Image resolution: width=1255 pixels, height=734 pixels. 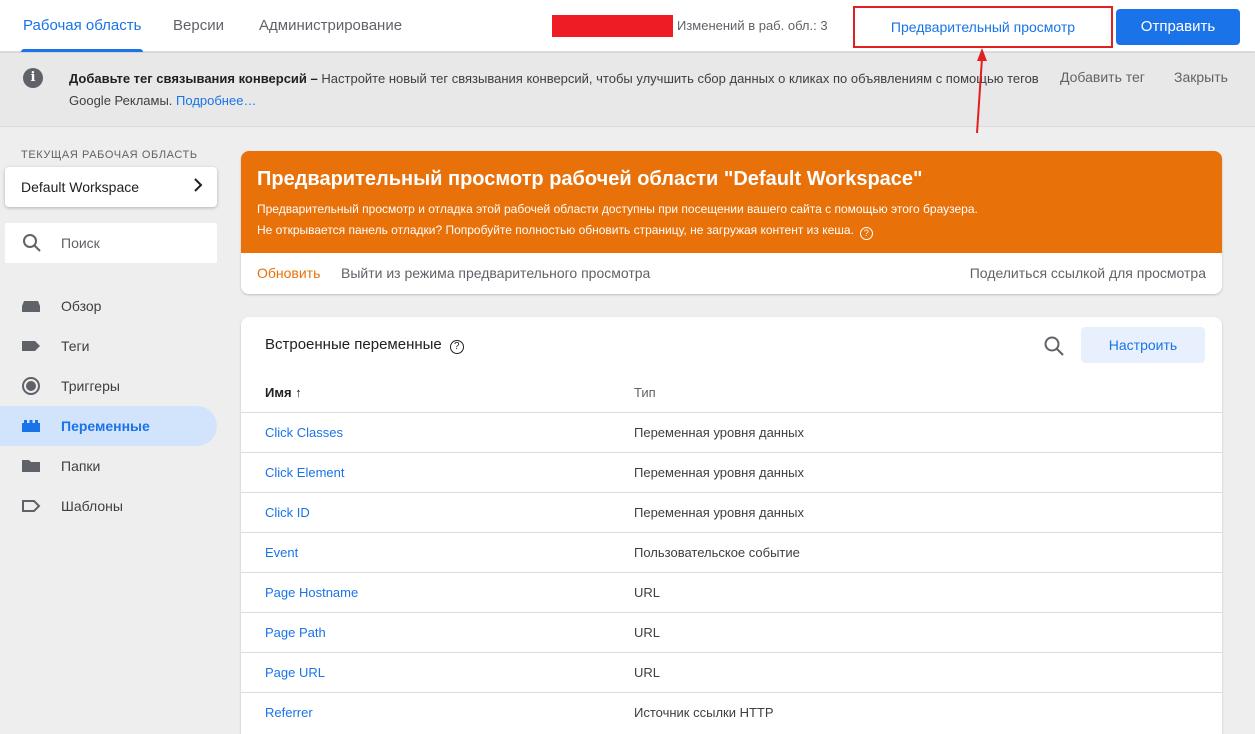 I want to click on chevron-right-icon, so click(x=198, y=185).